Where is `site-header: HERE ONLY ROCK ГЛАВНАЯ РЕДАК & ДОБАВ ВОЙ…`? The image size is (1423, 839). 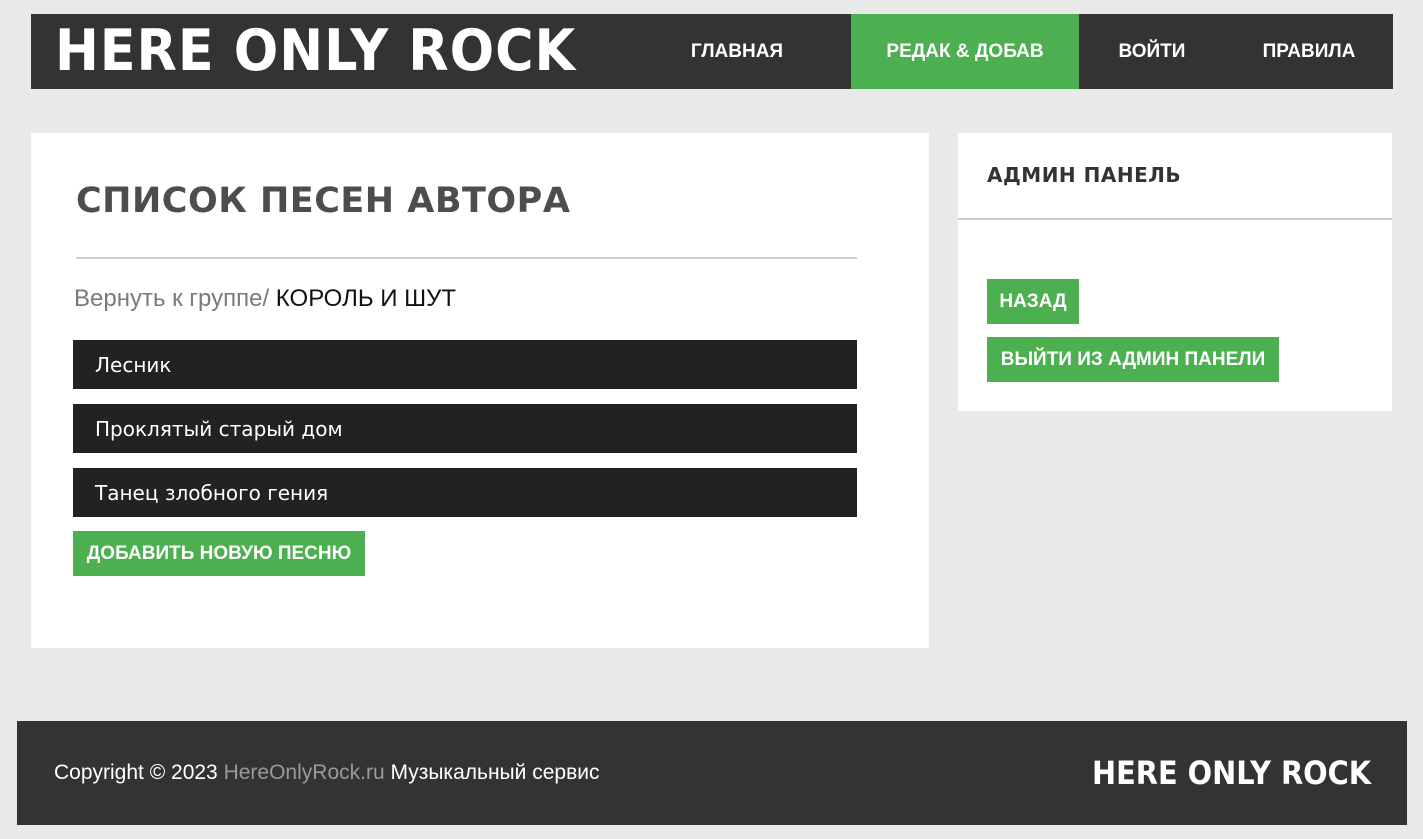 site-header: HERE ONLY ROCK ГЛАВНАЯ РЕДАК & ДОБАВ ВОЙ… is located at coordinates (712, 51).